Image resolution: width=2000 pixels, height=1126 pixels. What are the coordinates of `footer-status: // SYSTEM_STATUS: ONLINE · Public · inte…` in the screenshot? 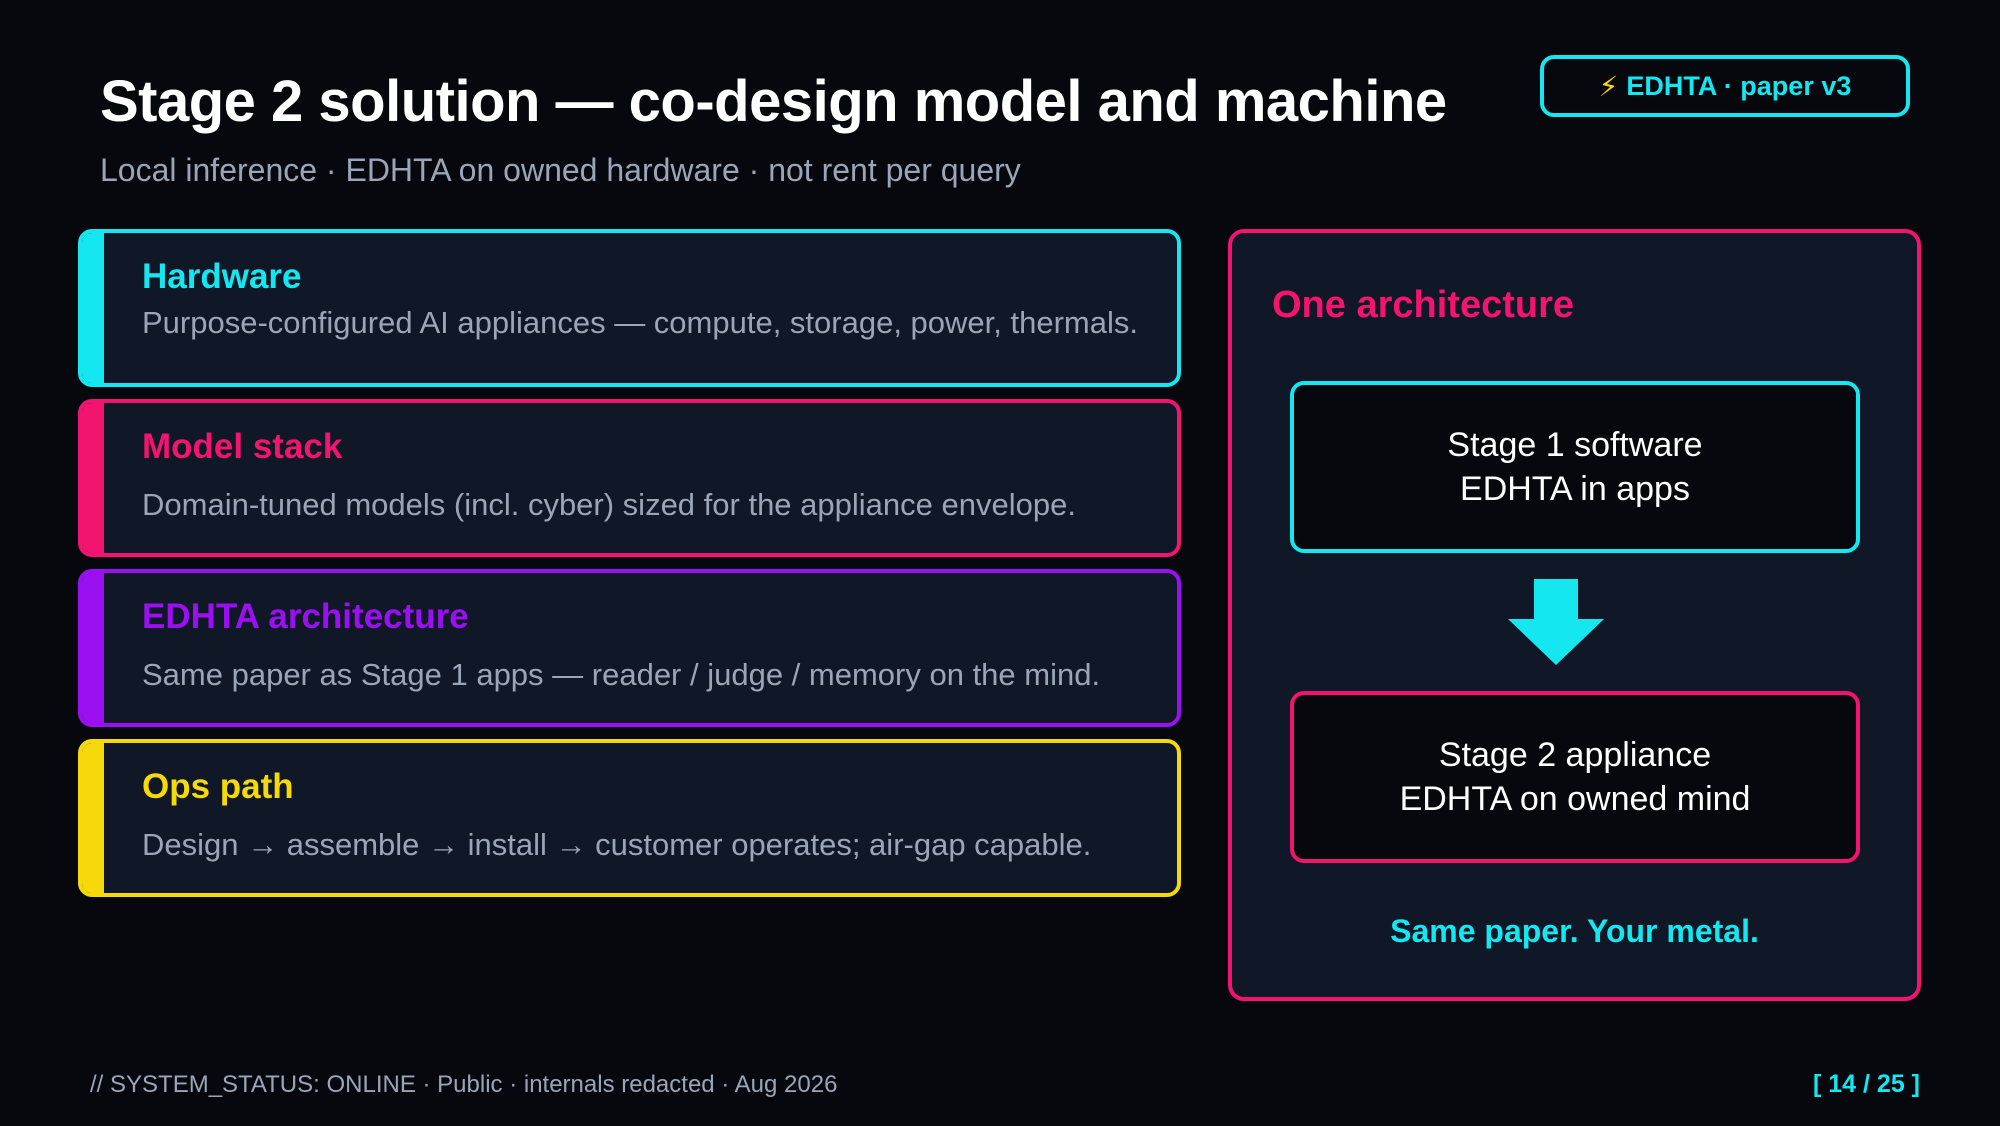 It's located at (464, 1084).